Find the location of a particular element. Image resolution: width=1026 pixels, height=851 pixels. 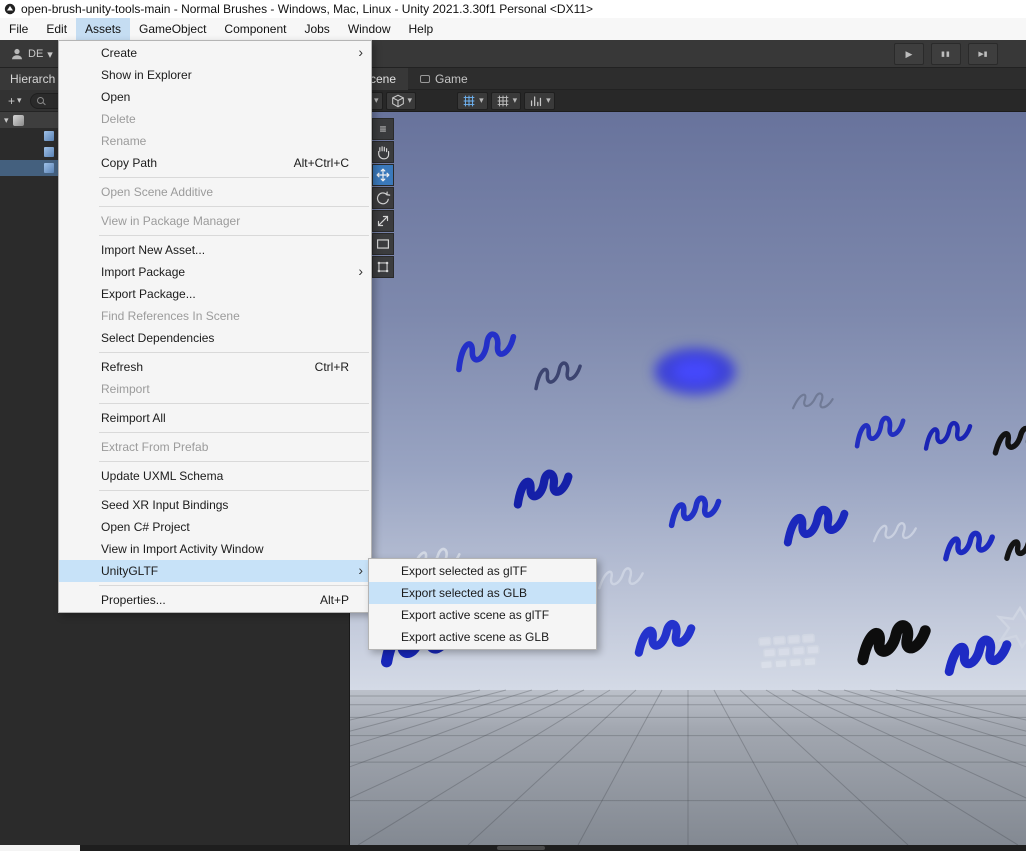

menu-item-reimport-all: Reimport All is located at coordinates (215, 418).